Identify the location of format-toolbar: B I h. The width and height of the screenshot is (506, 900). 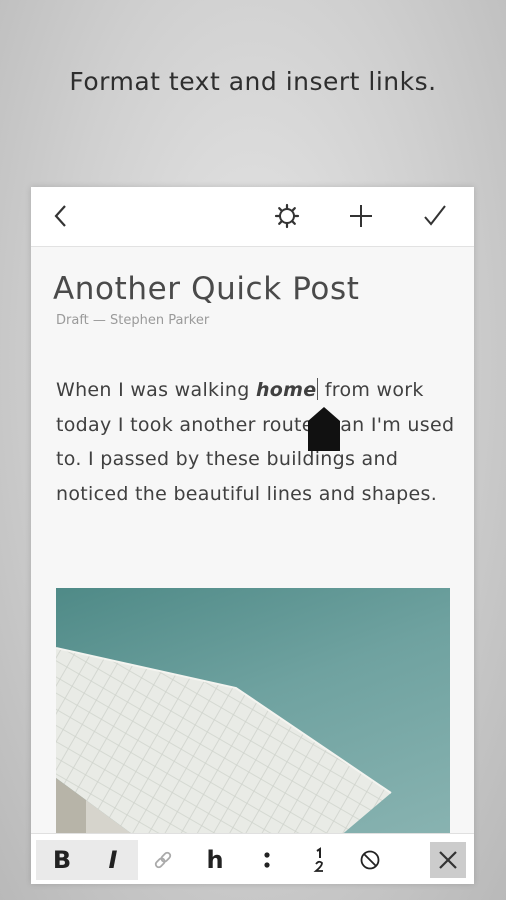
(252, 858).